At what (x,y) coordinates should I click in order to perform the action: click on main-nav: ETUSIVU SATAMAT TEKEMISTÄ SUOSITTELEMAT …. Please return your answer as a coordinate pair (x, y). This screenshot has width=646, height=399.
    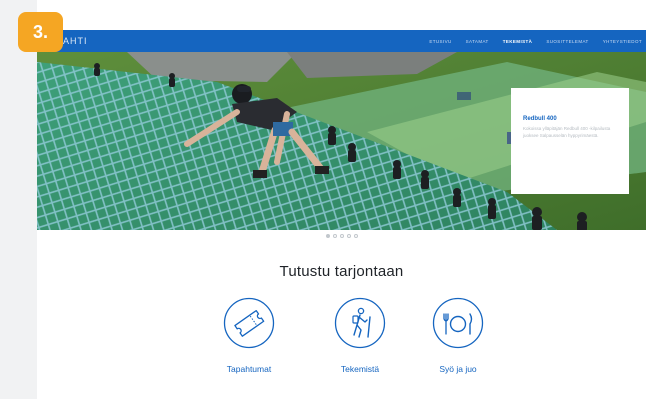
    Looking at the image, I should click on (535, 41).